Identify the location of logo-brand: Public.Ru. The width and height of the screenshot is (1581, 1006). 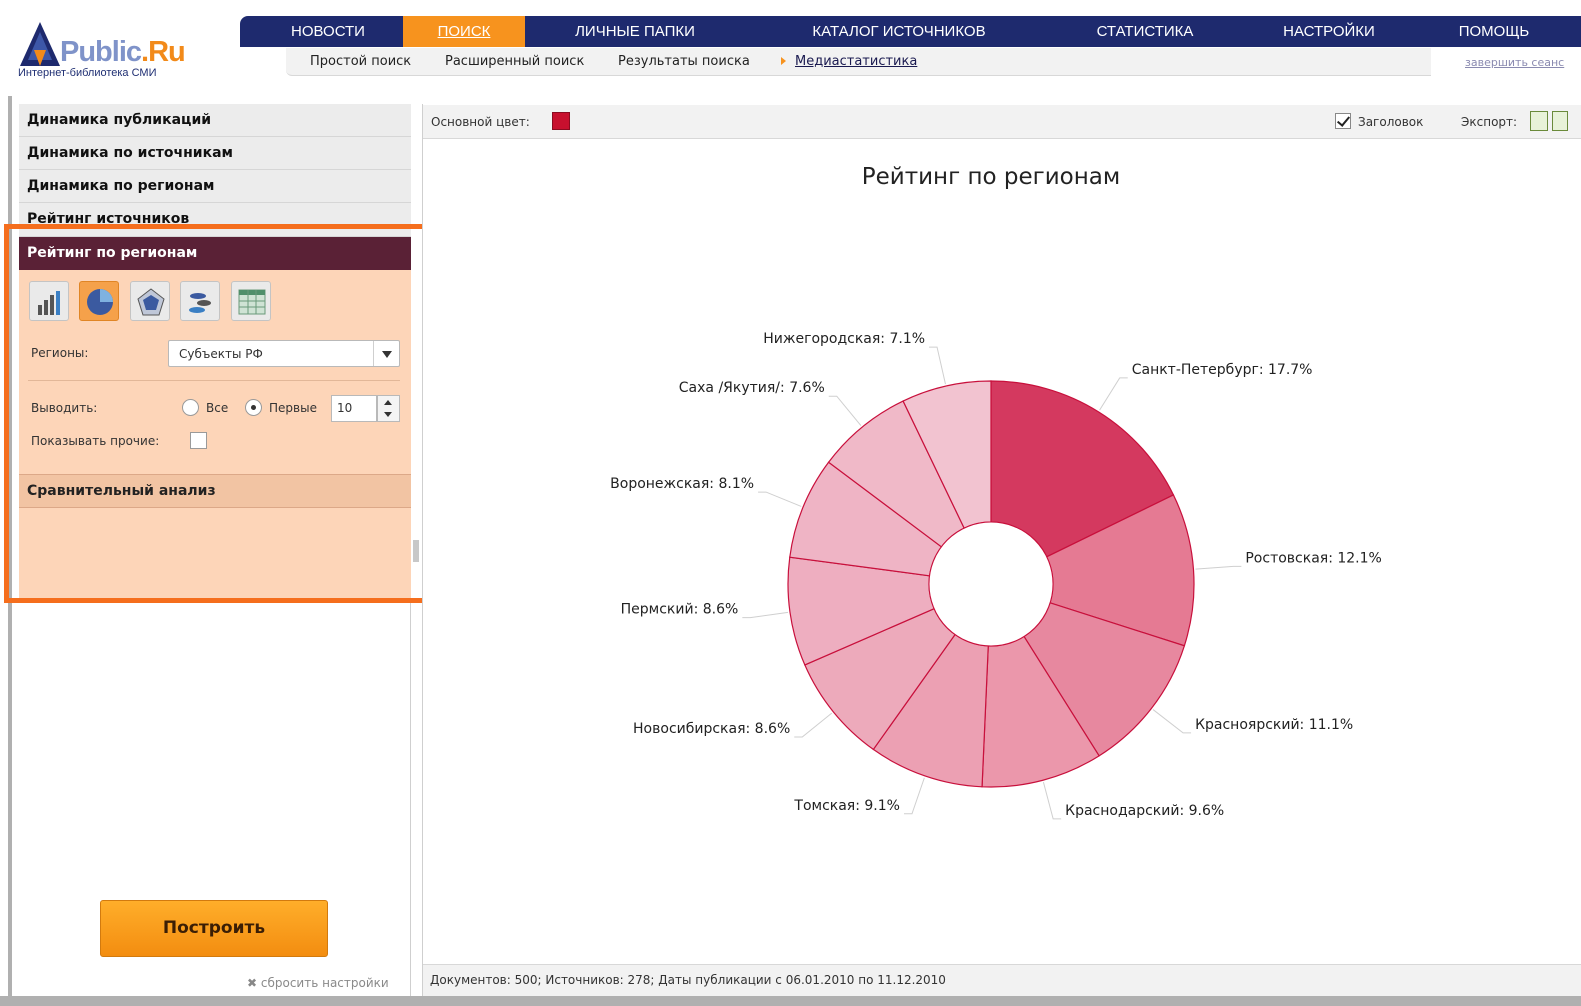
(123, 52).